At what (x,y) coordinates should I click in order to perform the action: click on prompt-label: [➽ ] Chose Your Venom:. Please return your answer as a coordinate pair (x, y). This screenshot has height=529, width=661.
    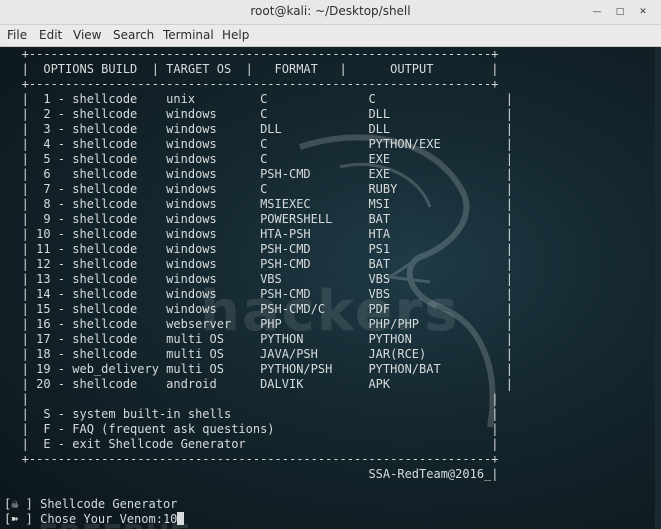
    Looking at the image, I should click on (83, 519).